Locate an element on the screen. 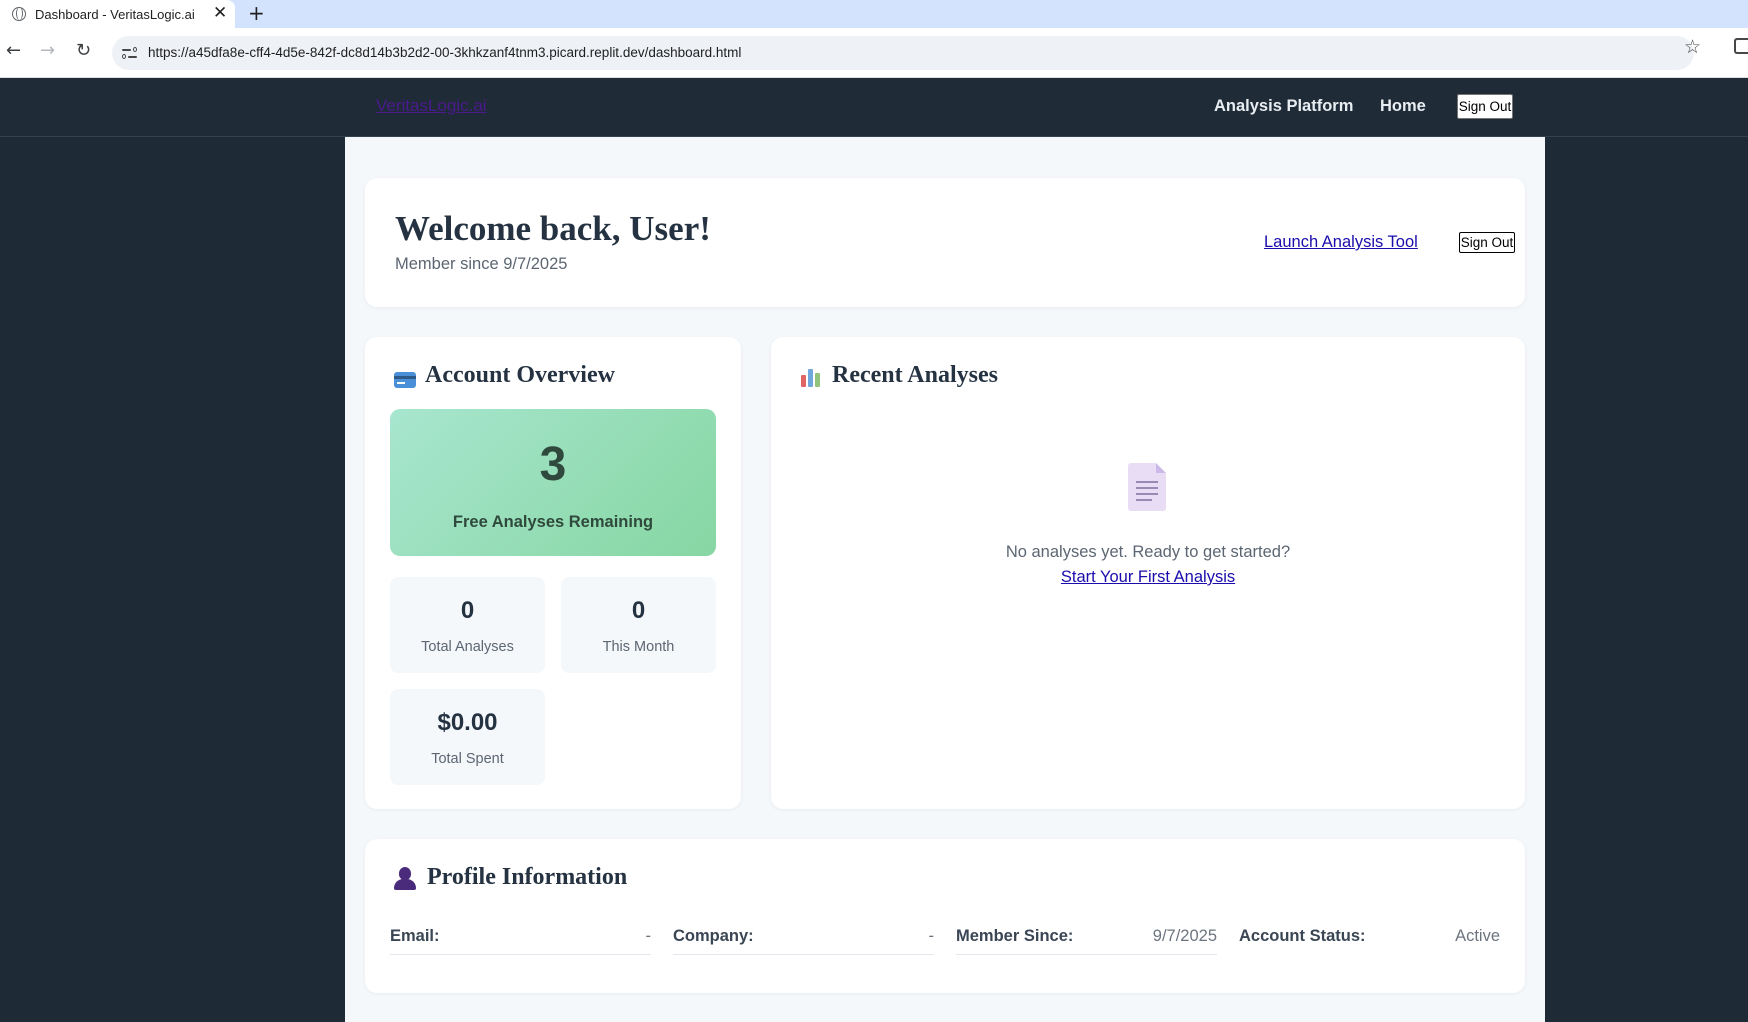 The image size is (1748, 1022). free-analyses-box: 3 Free Analyses Remaining is located at coordinates (553, 482).